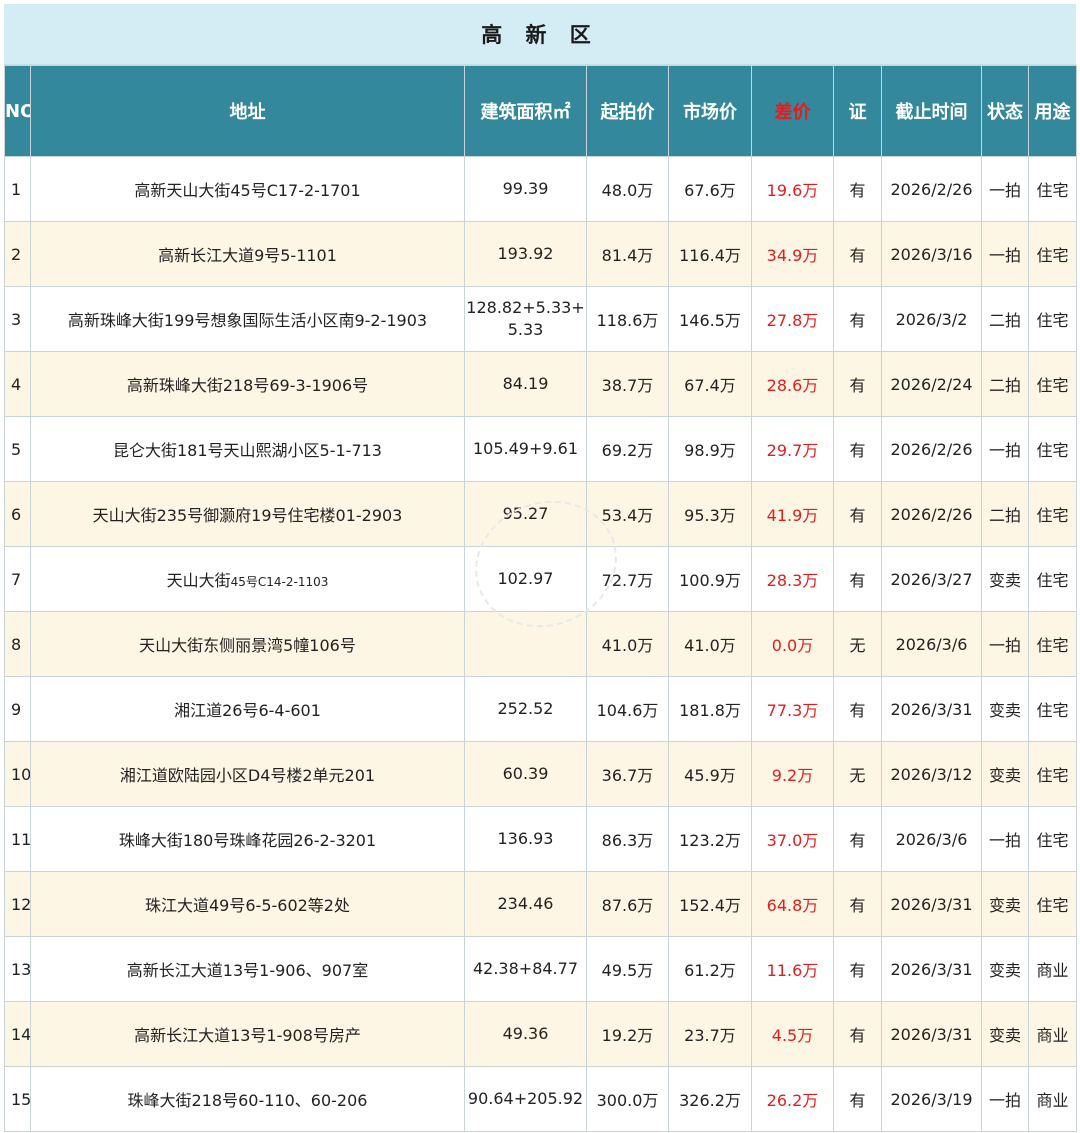 This screenshot has height=1133, width=1080. Describe the element at coordinates (247, 111) in the screenshot. I see `header-address: 地址` at that location.